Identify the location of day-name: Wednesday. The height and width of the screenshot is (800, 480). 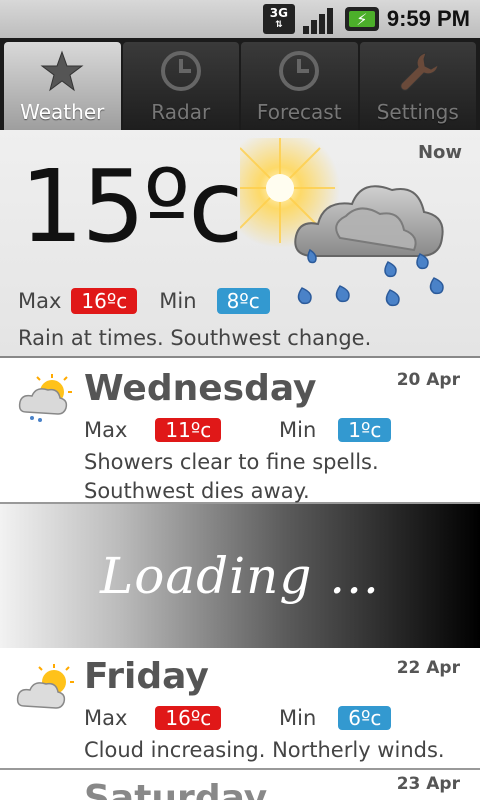
(200, 388).